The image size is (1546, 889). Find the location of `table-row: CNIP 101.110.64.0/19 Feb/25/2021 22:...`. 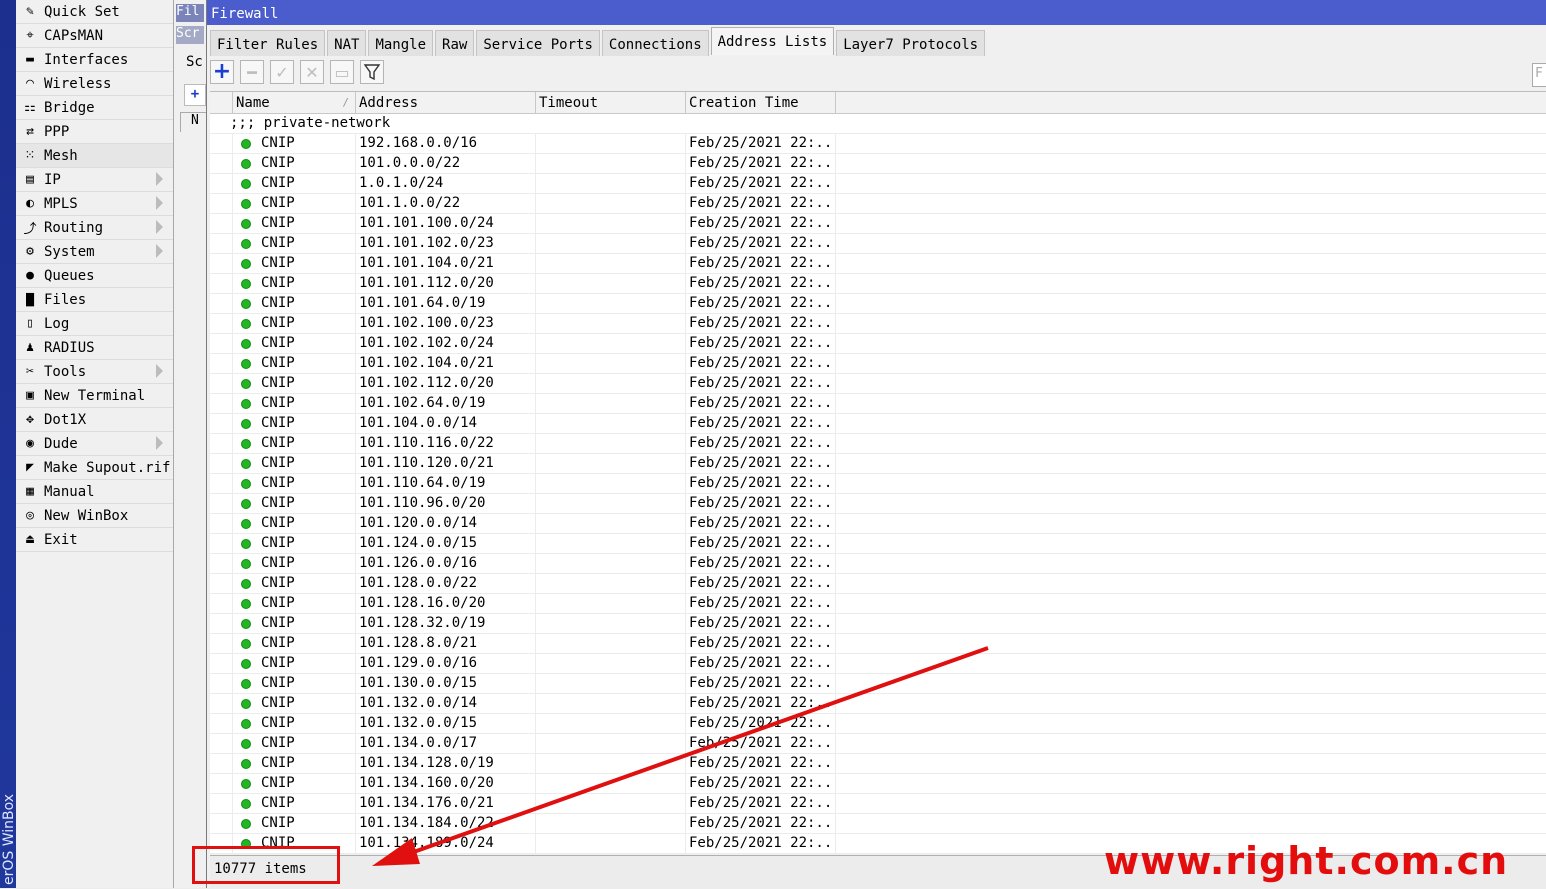

table-row: CNIP 101.110.64.0/19 Feb/25/2021 22:... is located at coordinates (878, 484).